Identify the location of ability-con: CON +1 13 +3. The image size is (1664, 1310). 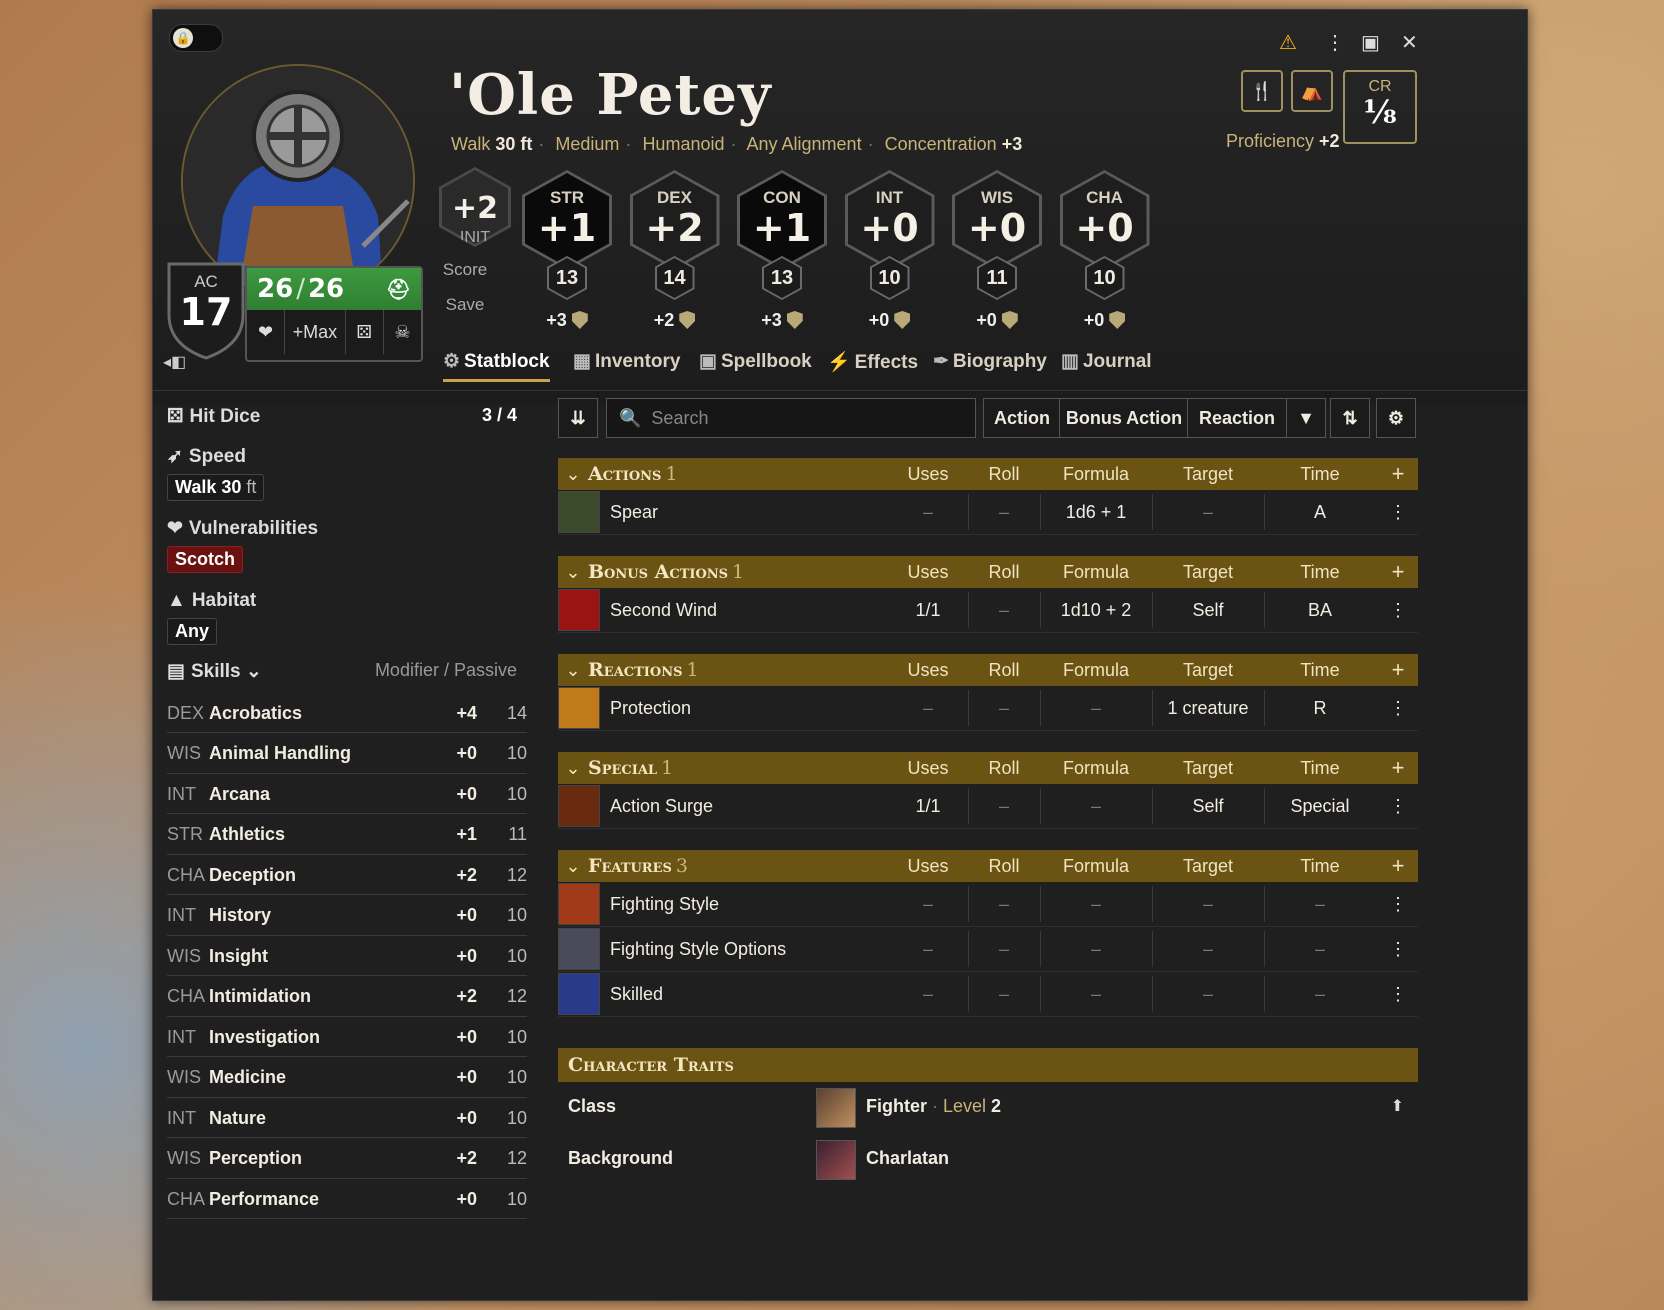
(782, 250).